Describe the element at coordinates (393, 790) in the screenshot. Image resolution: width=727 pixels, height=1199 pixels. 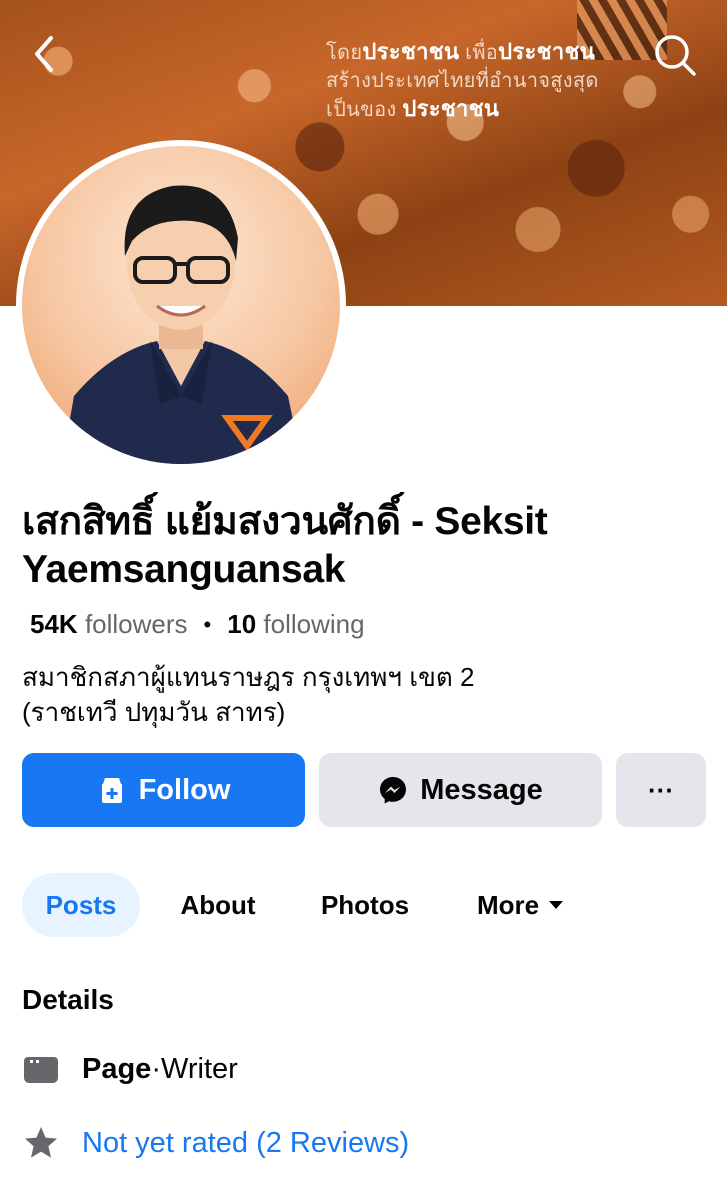
I see `messenger-icon` at that location.